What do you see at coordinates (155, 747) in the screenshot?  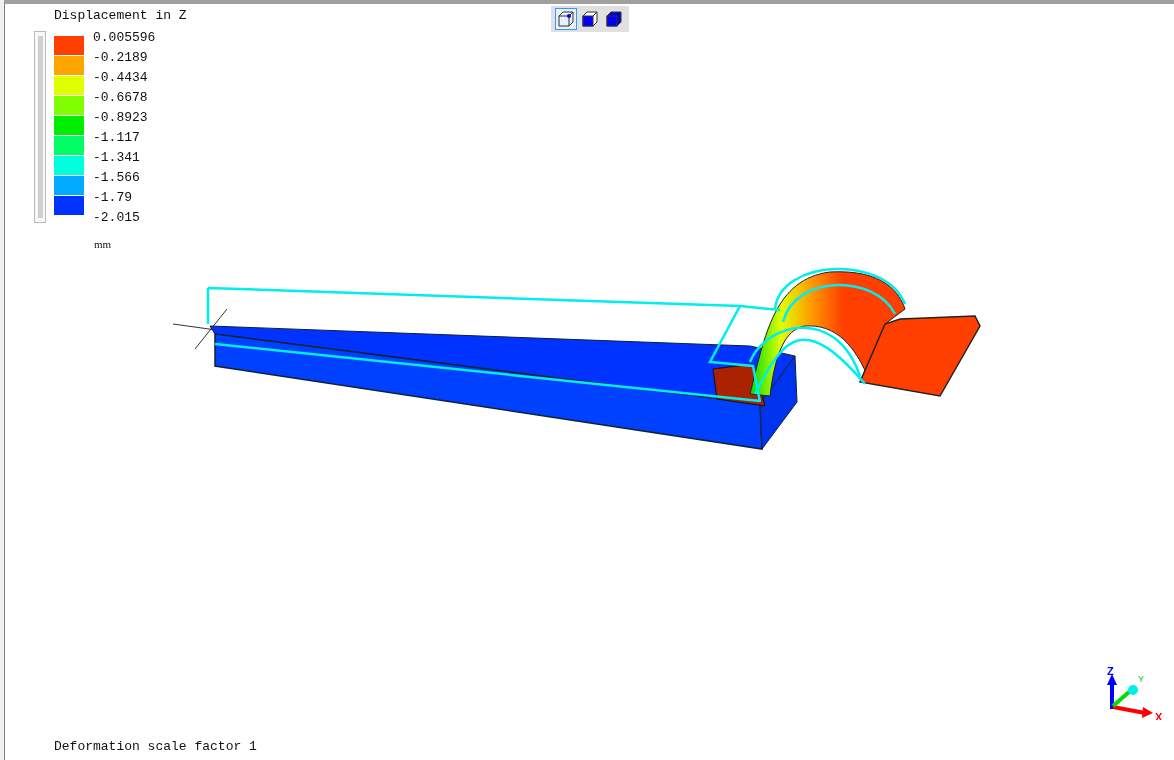 I see `status-text: Deformation scale factor 1` at bounding box center [155, 747].